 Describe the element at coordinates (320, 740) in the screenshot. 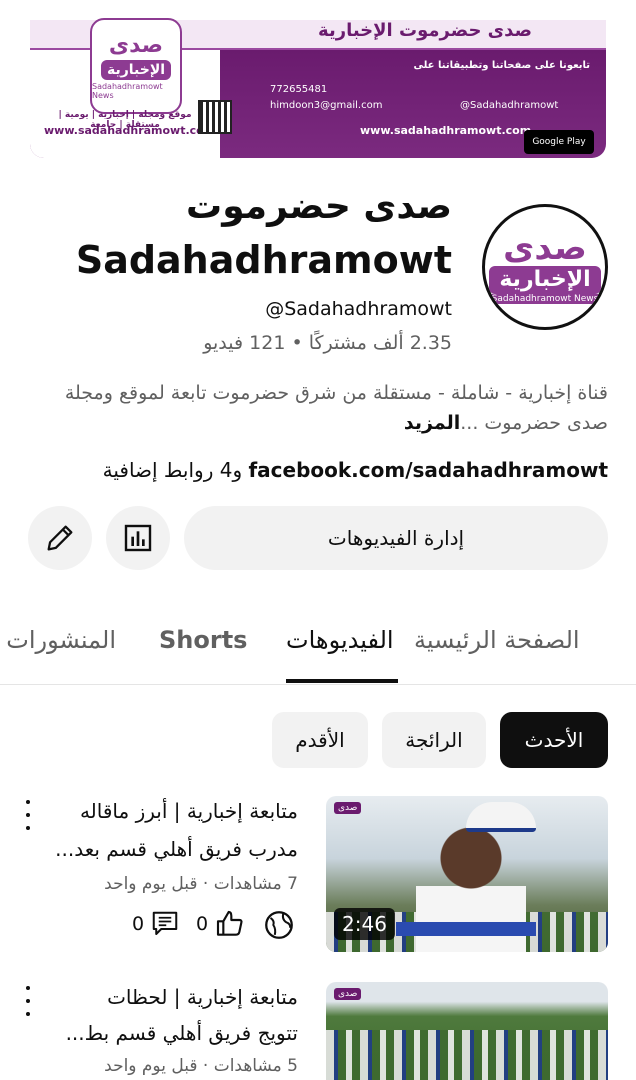

I see `filter-oldest: الأقدم` at that location.